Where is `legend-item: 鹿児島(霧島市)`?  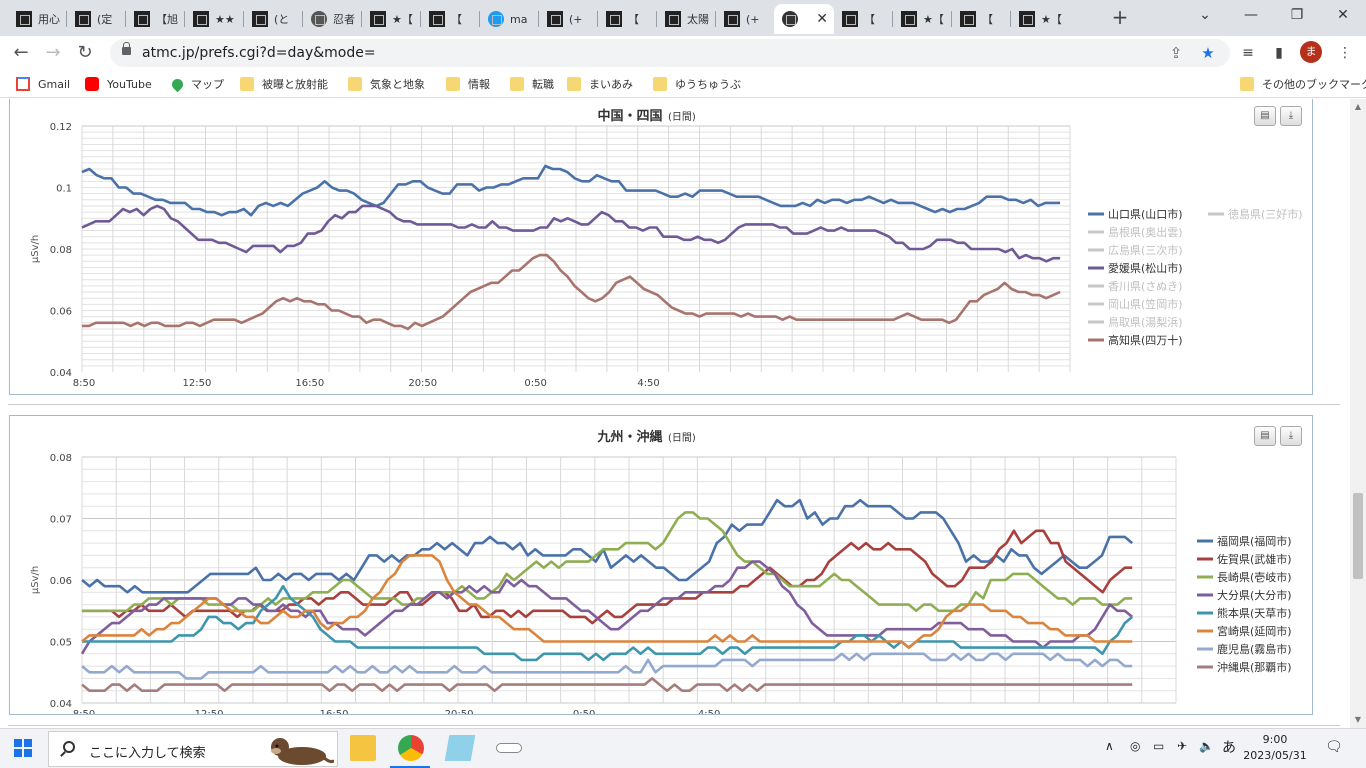
legend-item: 鹿児島(霧島市) is located at coordinates (1244, 649).